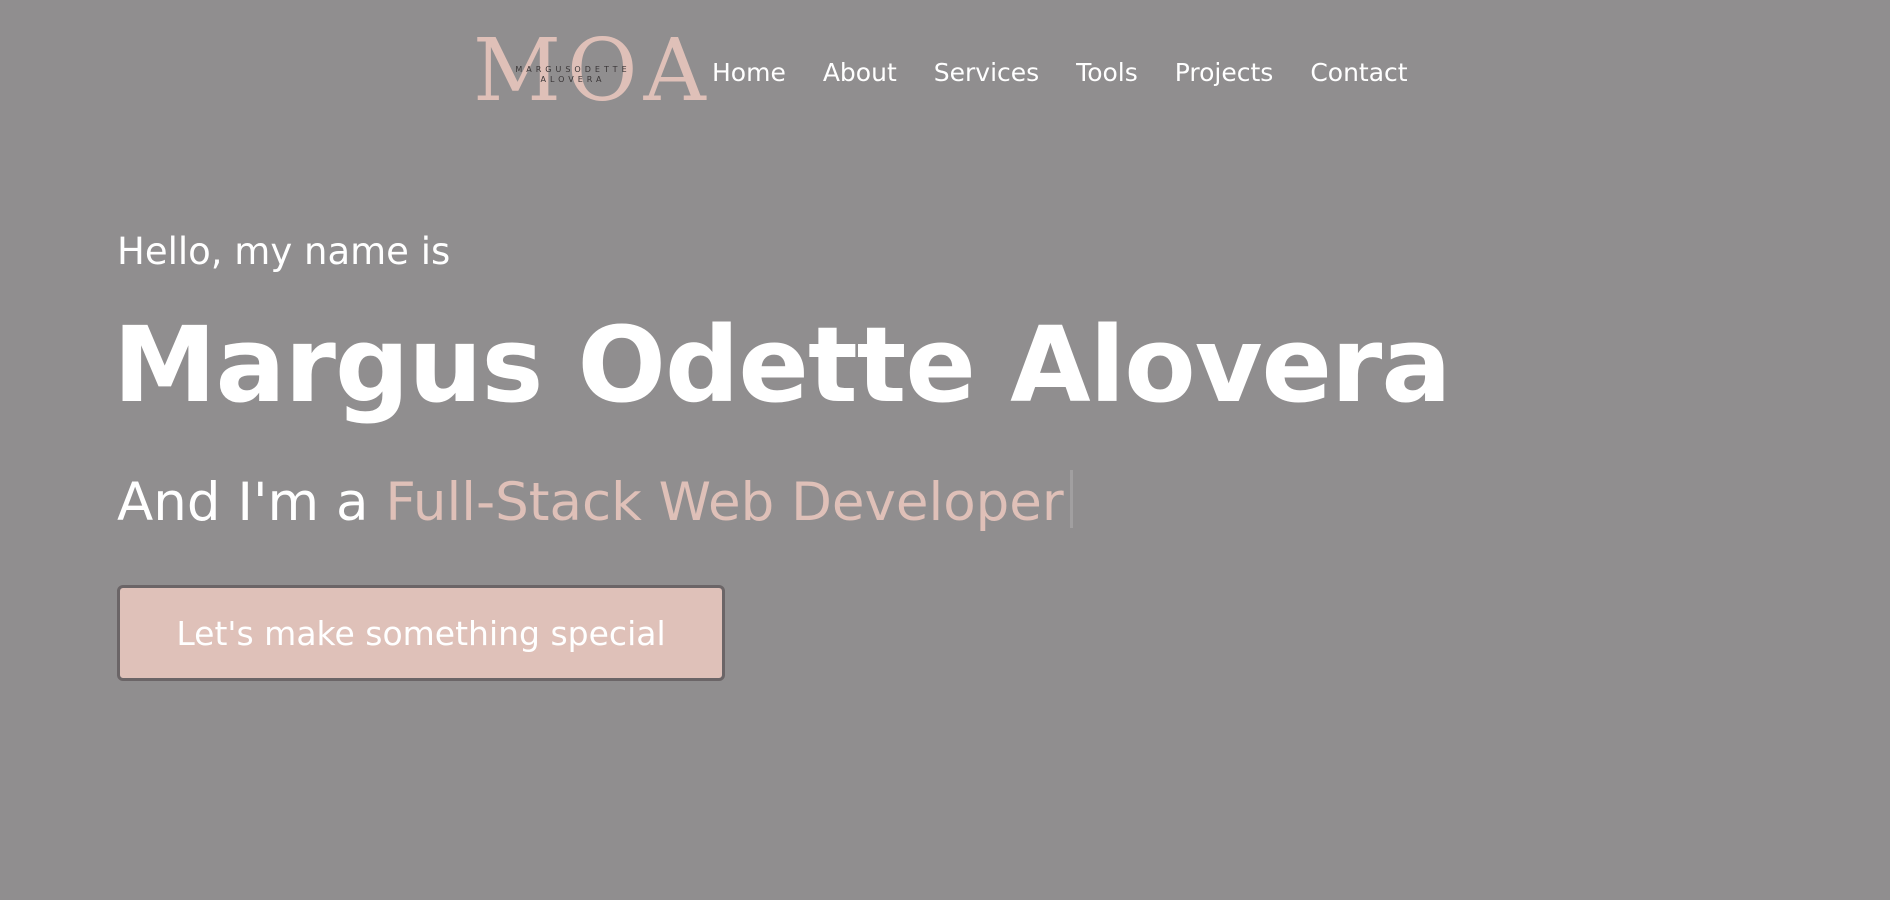 The image size is (1890, 900). What do you see at coordinates (782, 365) in the screenshot?
I see `hero-name: Margus Odette Alovera` at bounding box center [782, 365].